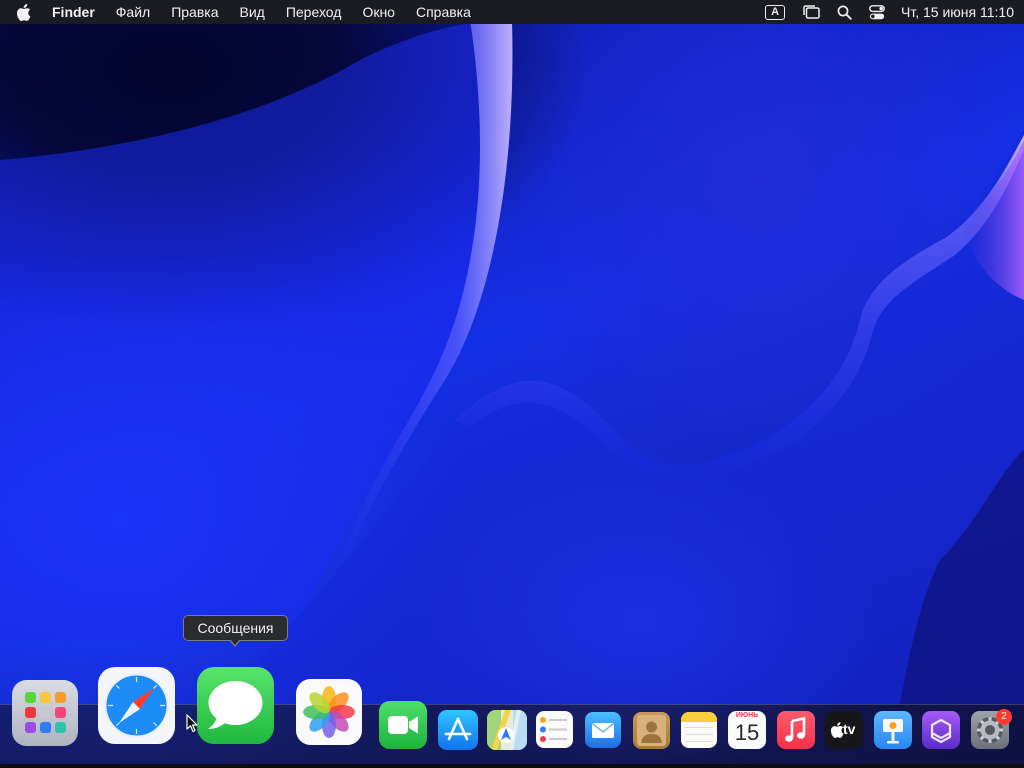 The width and height of the screenshot is (1024, 768). What do you see at coordinates (775, 12) in the screenshot?
I see `input-source-icon: A` at bounding box center [775, 12].